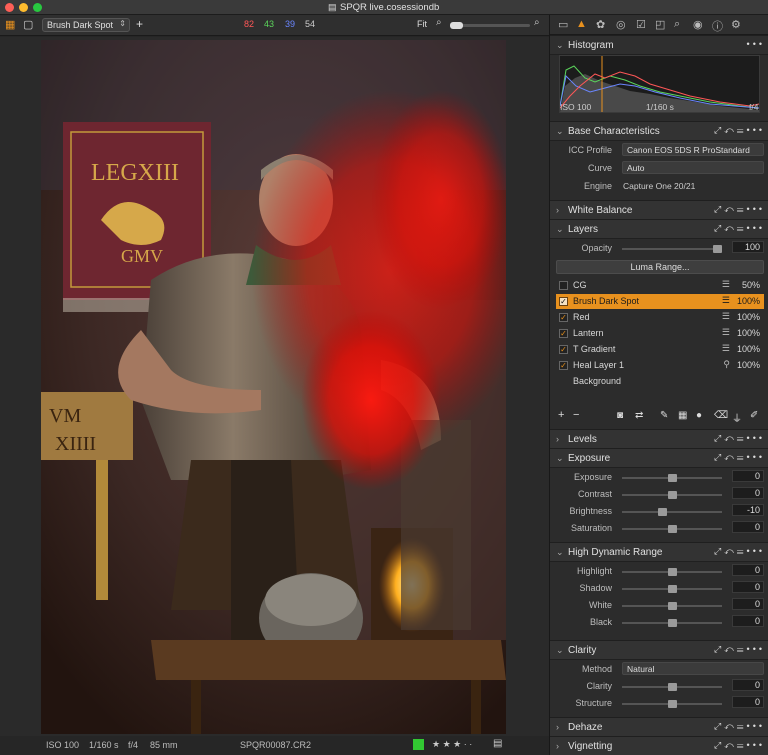 This screenshot has width=768, height=755. Describe the element at coordinates (659, 210) in the screenshot. I see `white-balance-header: › White Balance ⤢↶☰•••` at that location.